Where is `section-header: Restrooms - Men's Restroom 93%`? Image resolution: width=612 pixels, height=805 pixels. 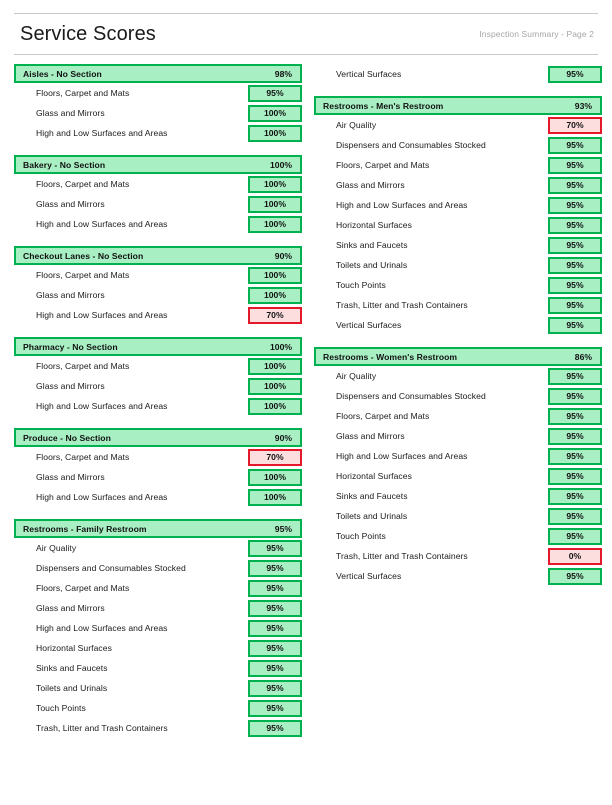
section-header: Restrooms - Men's Restroom 93% is located at coordinates (458, 105).